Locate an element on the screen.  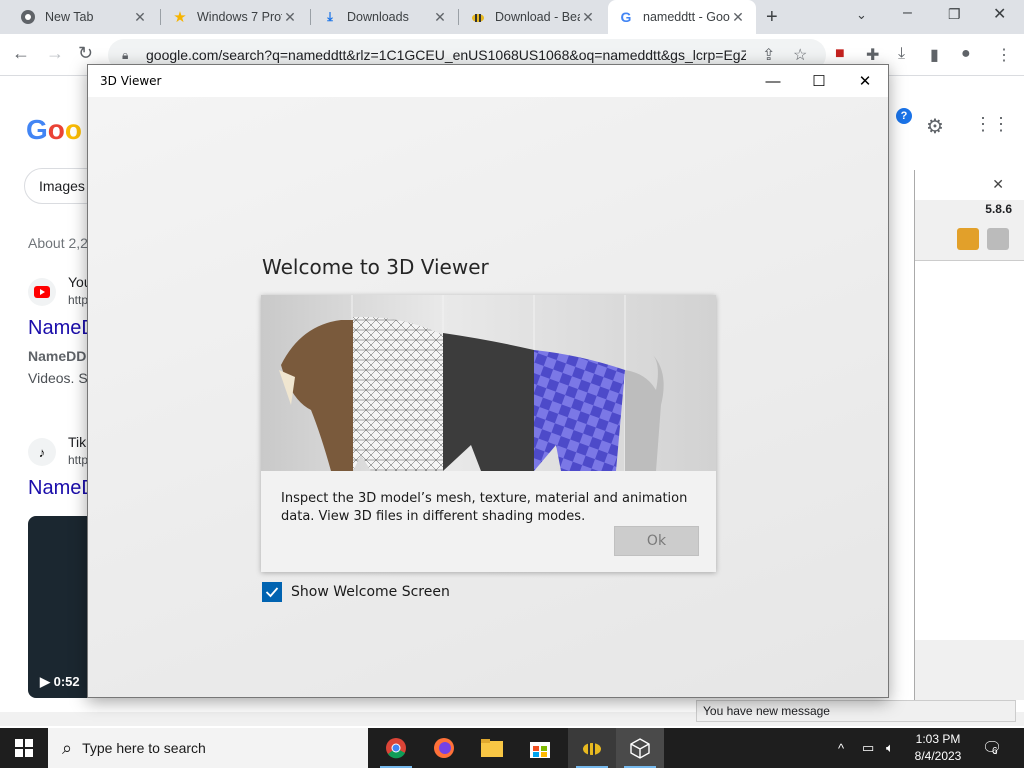
search-icon: ⌕ is located at coordinates (67, 747).